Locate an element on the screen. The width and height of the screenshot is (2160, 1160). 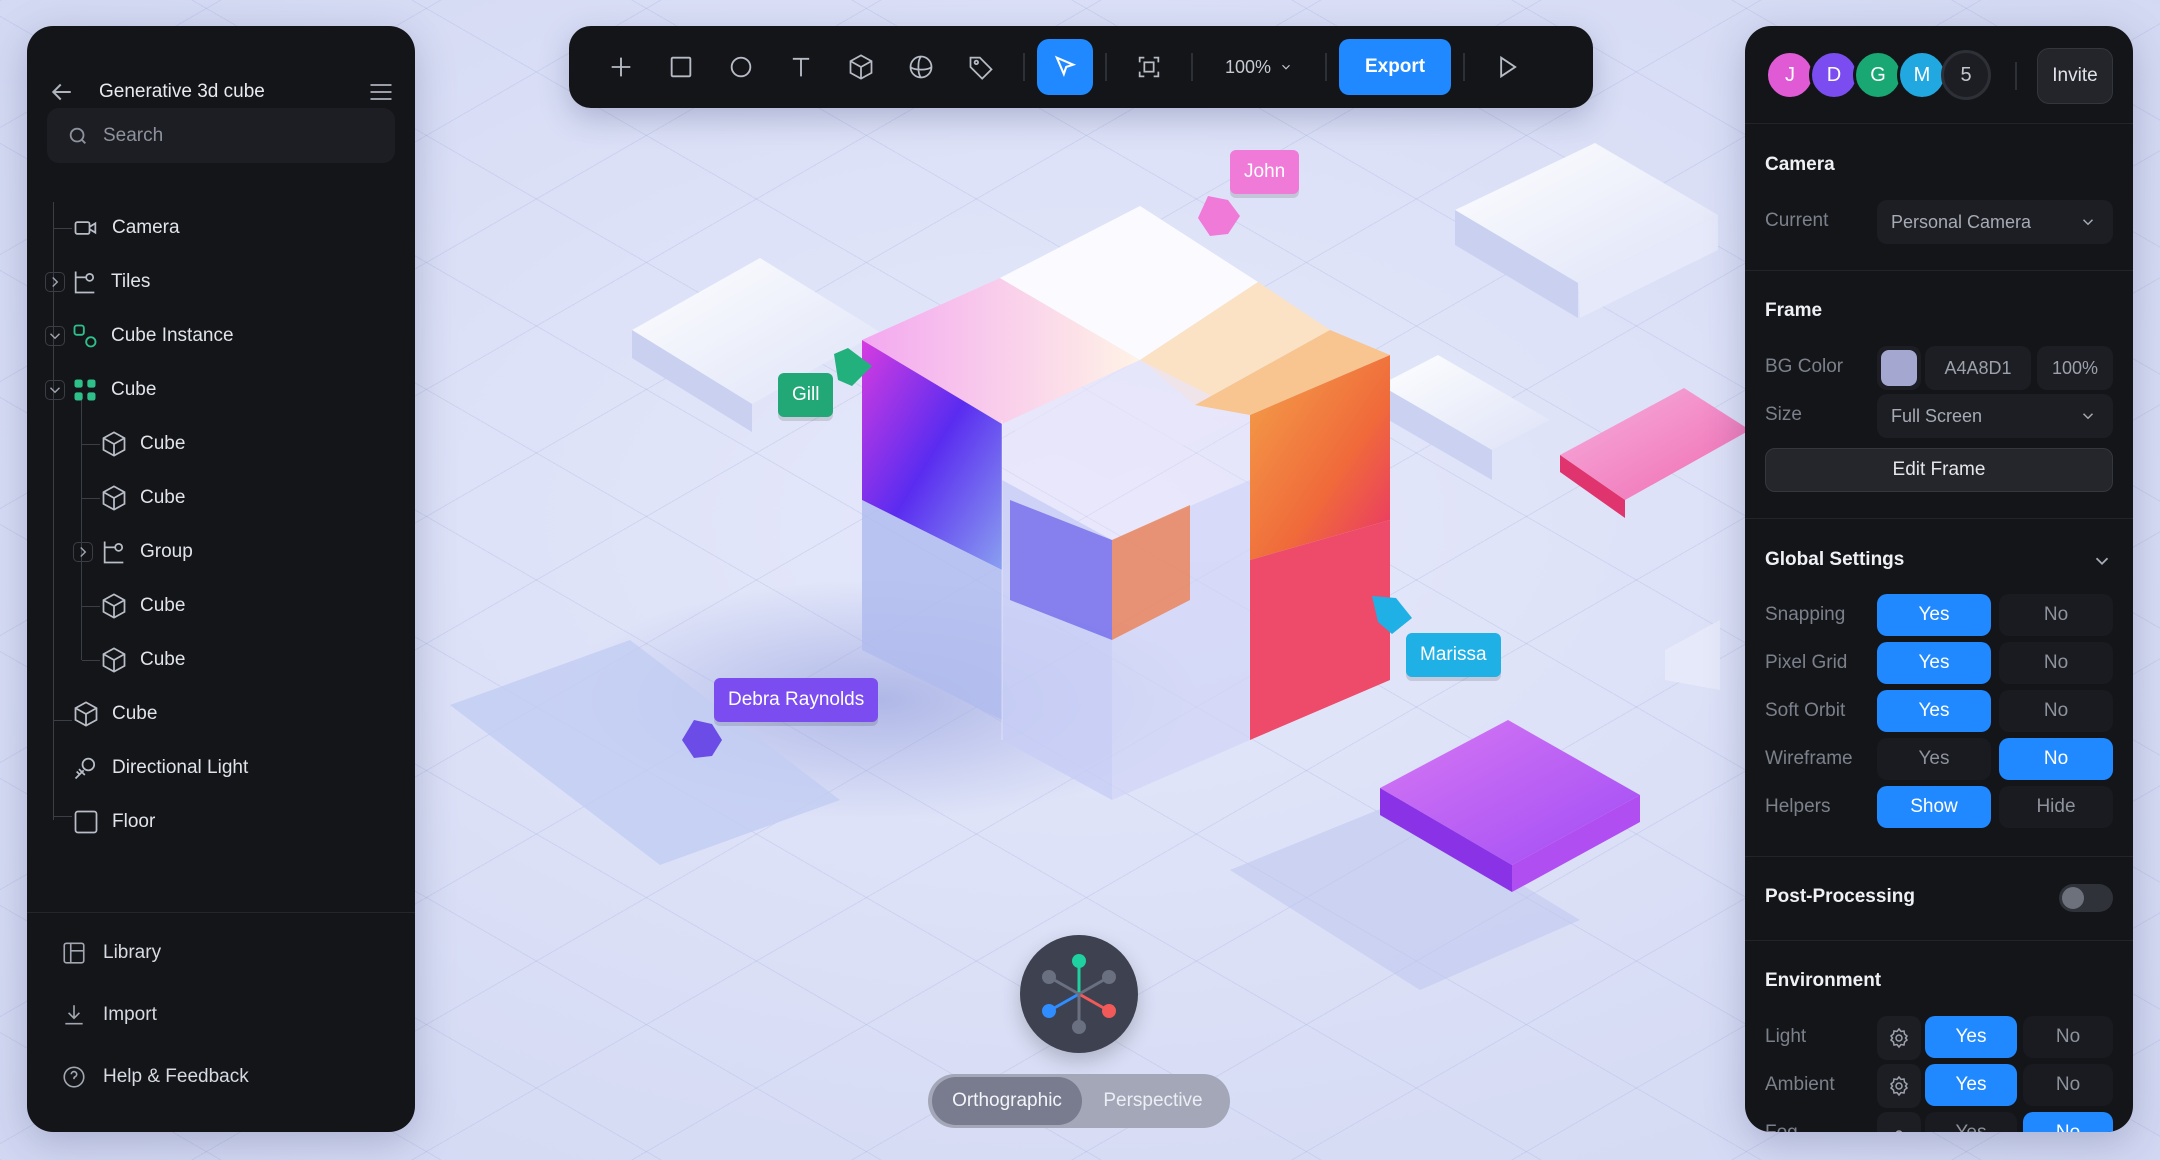
avatar: D is located at coordinates (1834, 75).